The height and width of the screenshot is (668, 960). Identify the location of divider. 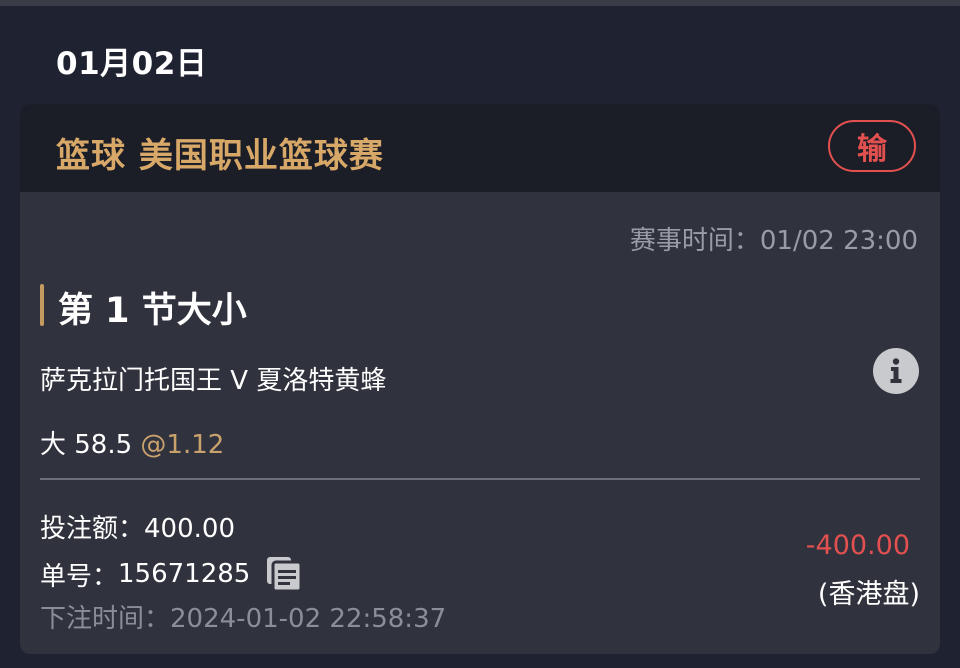
(480, 479).